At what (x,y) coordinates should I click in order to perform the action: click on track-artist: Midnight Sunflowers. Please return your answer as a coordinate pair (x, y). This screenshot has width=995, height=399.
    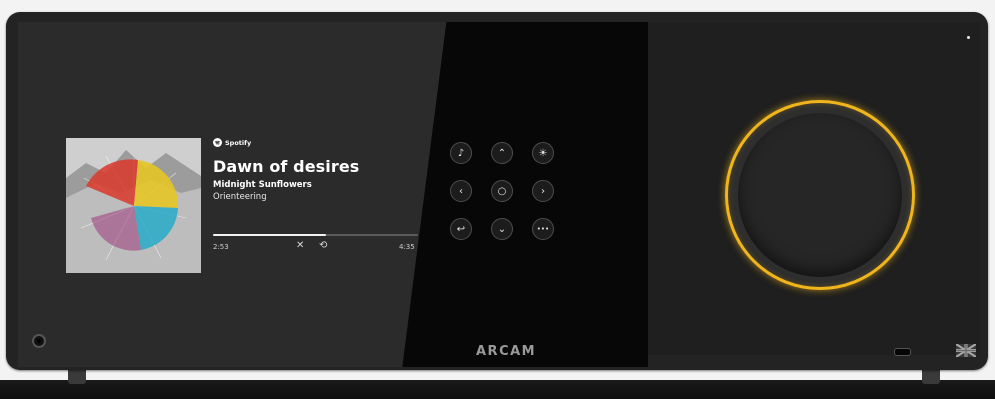
    Looking at the image, I should click on (262, 185).